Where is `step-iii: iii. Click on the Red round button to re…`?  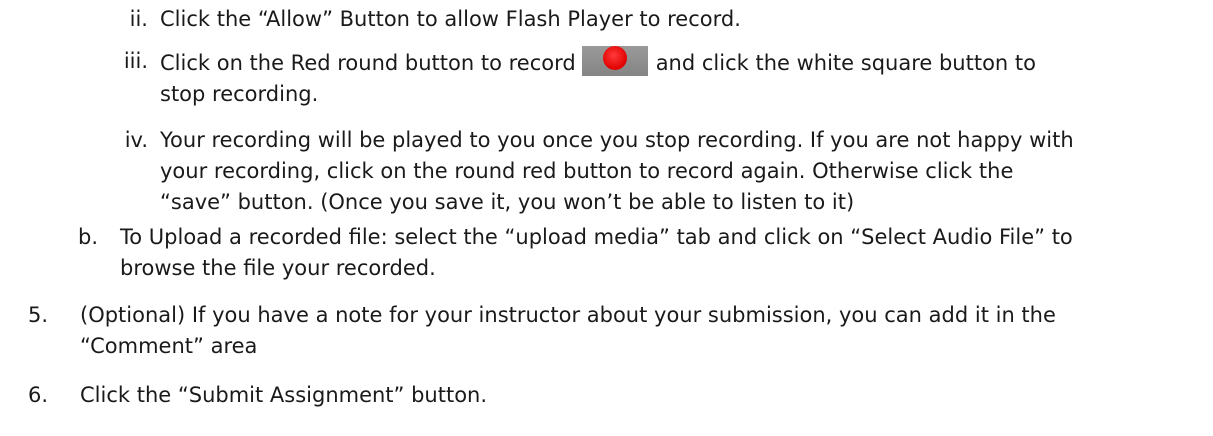
step-iii: iii. Click on the Red round button to re… is located at coordinates (518, 78).